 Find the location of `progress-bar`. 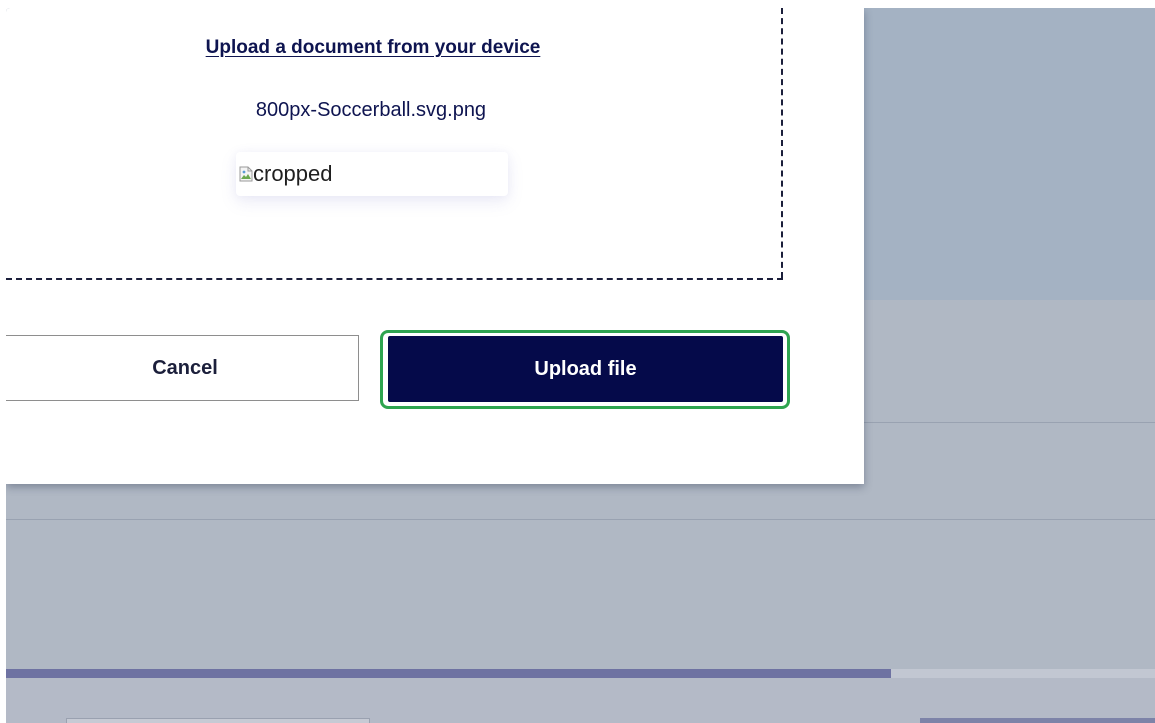

progress-bar is located at coordinates (580, 673).